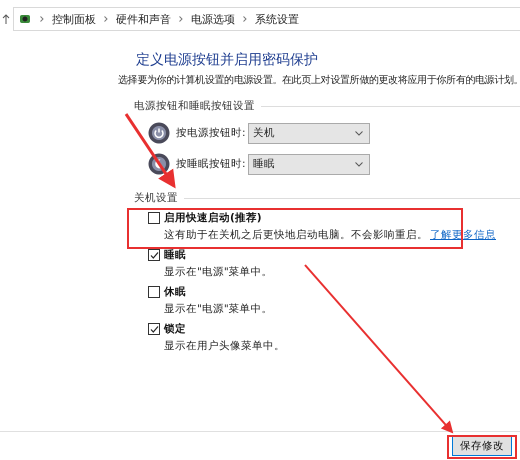 This screenshot has width=520, height=460. I want to click on address-bar: 控制面板 硬件和声音 电源选项 系统设置, so click(266, 19).